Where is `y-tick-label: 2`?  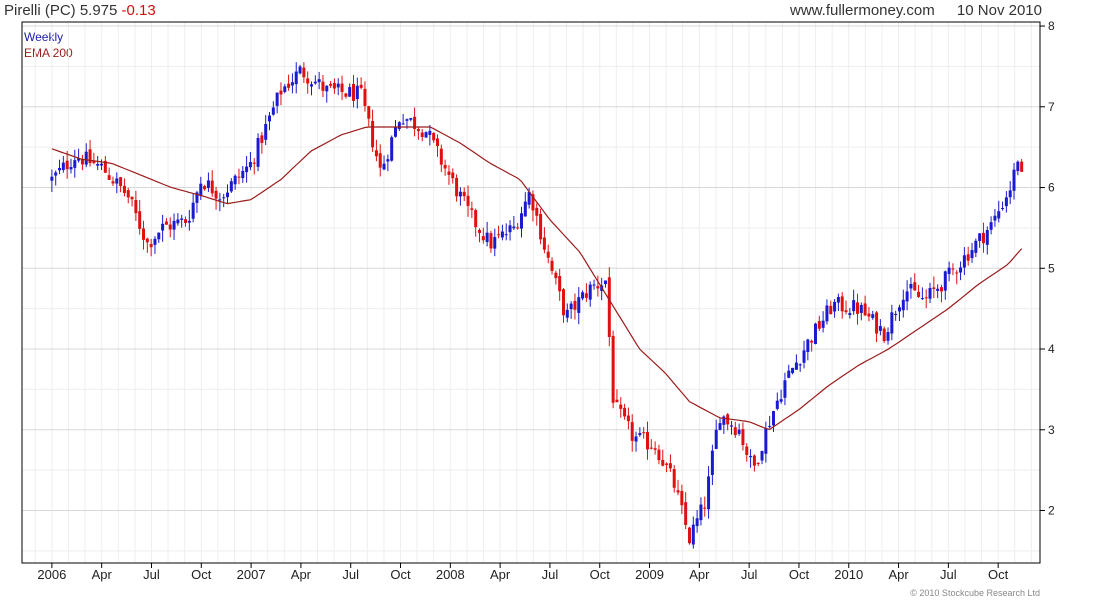 y-tick-label: 2 is located at coordinates (1051, 511).